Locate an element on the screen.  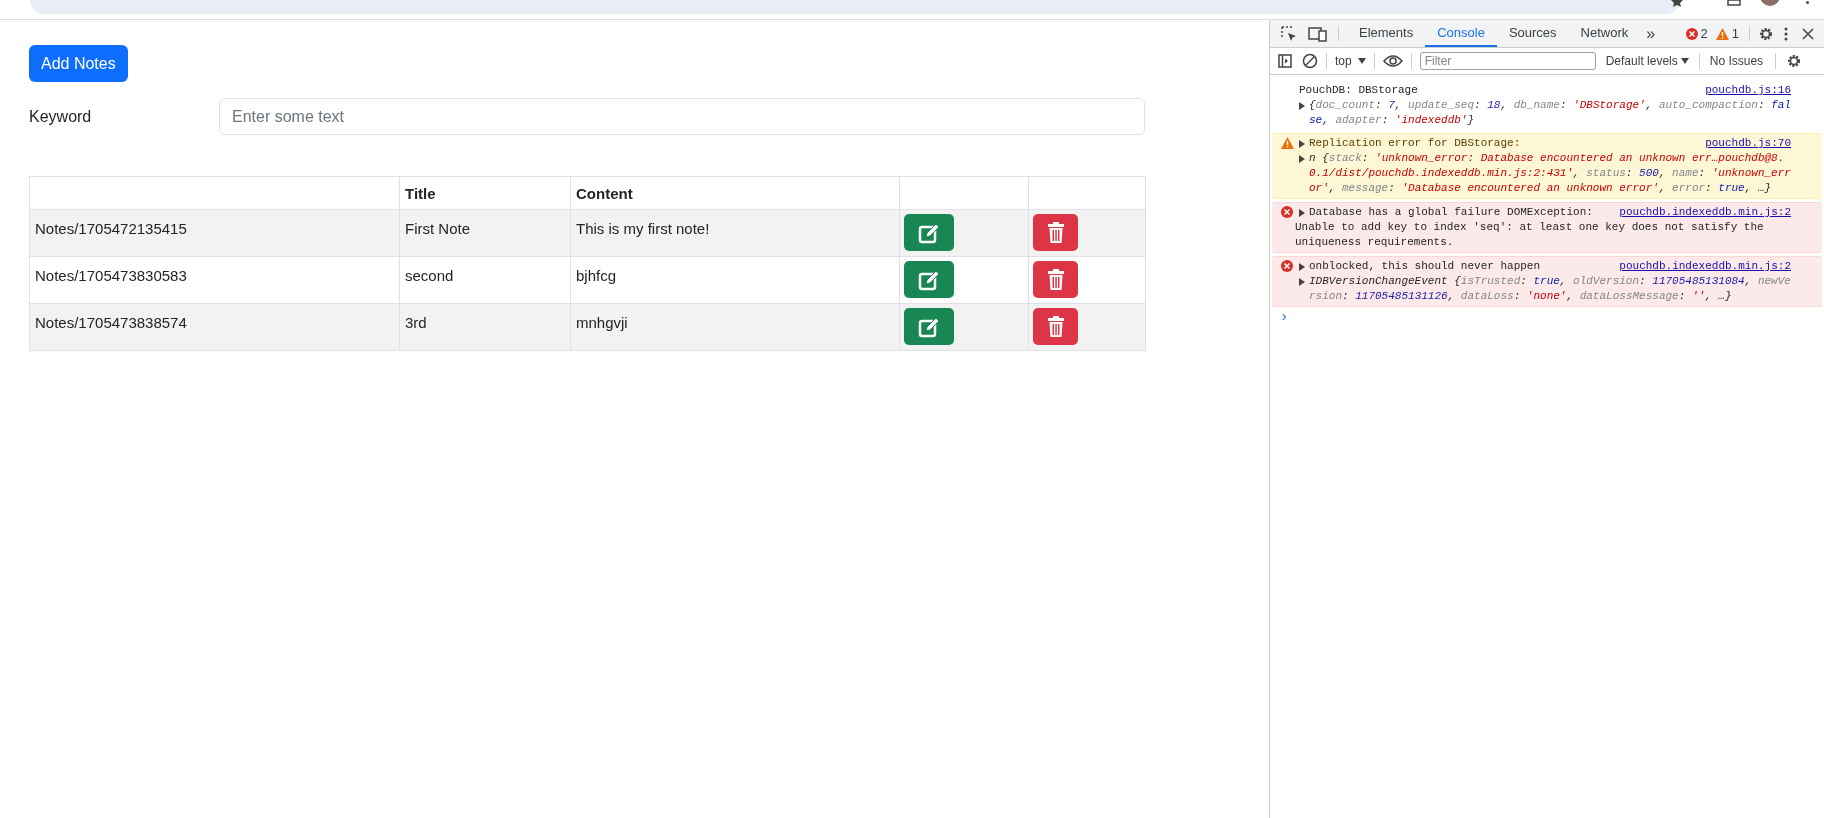
table-cell: Notes/1705472135415 is located at coordinates (214, 233).